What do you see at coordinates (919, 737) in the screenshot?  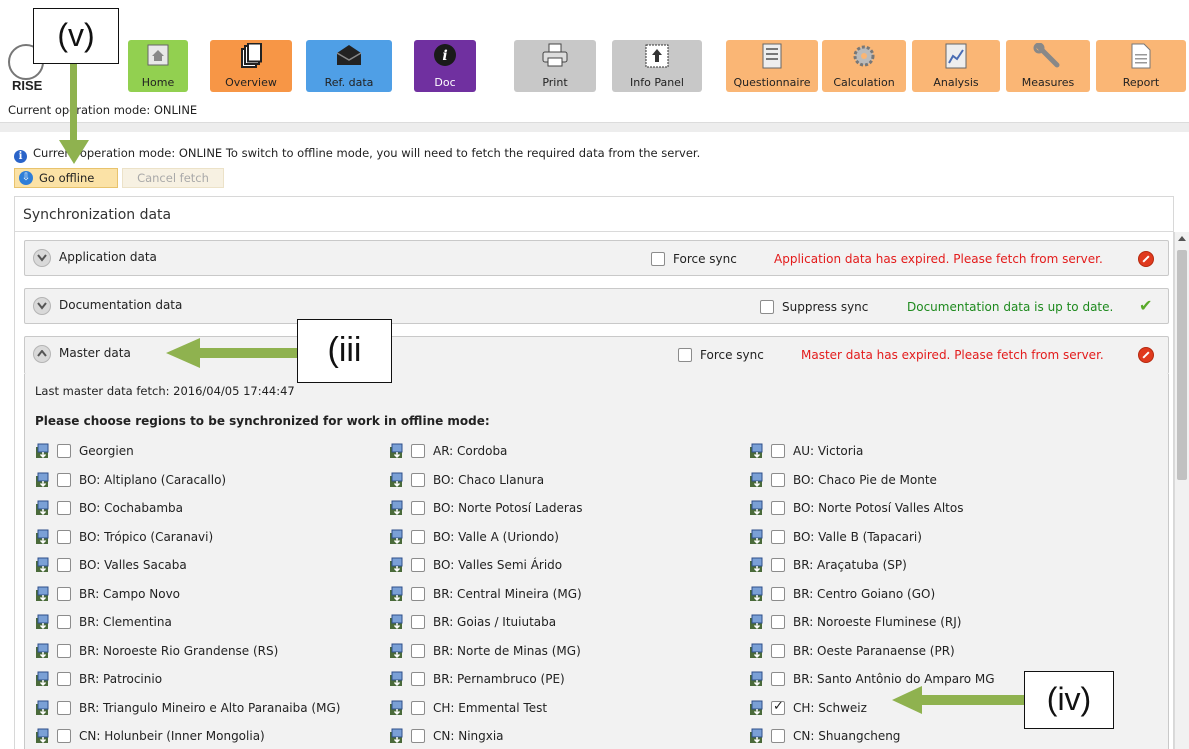 I see `region-item: CN: Shuangcheng` at bounding box center [919, 737].